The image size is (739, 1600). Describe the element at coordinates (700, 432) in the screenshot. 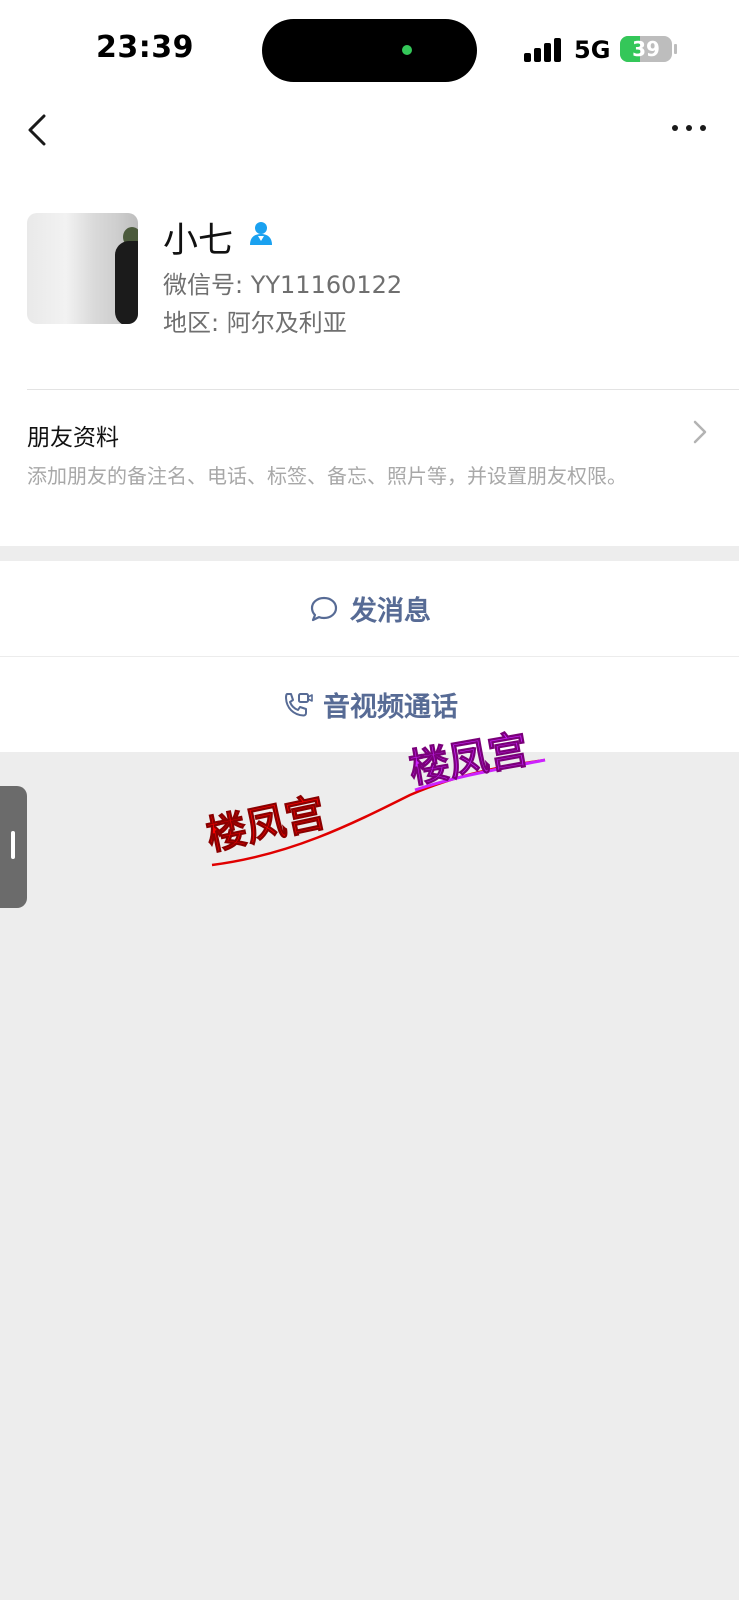

I see `chevron-right-icon` at that location.